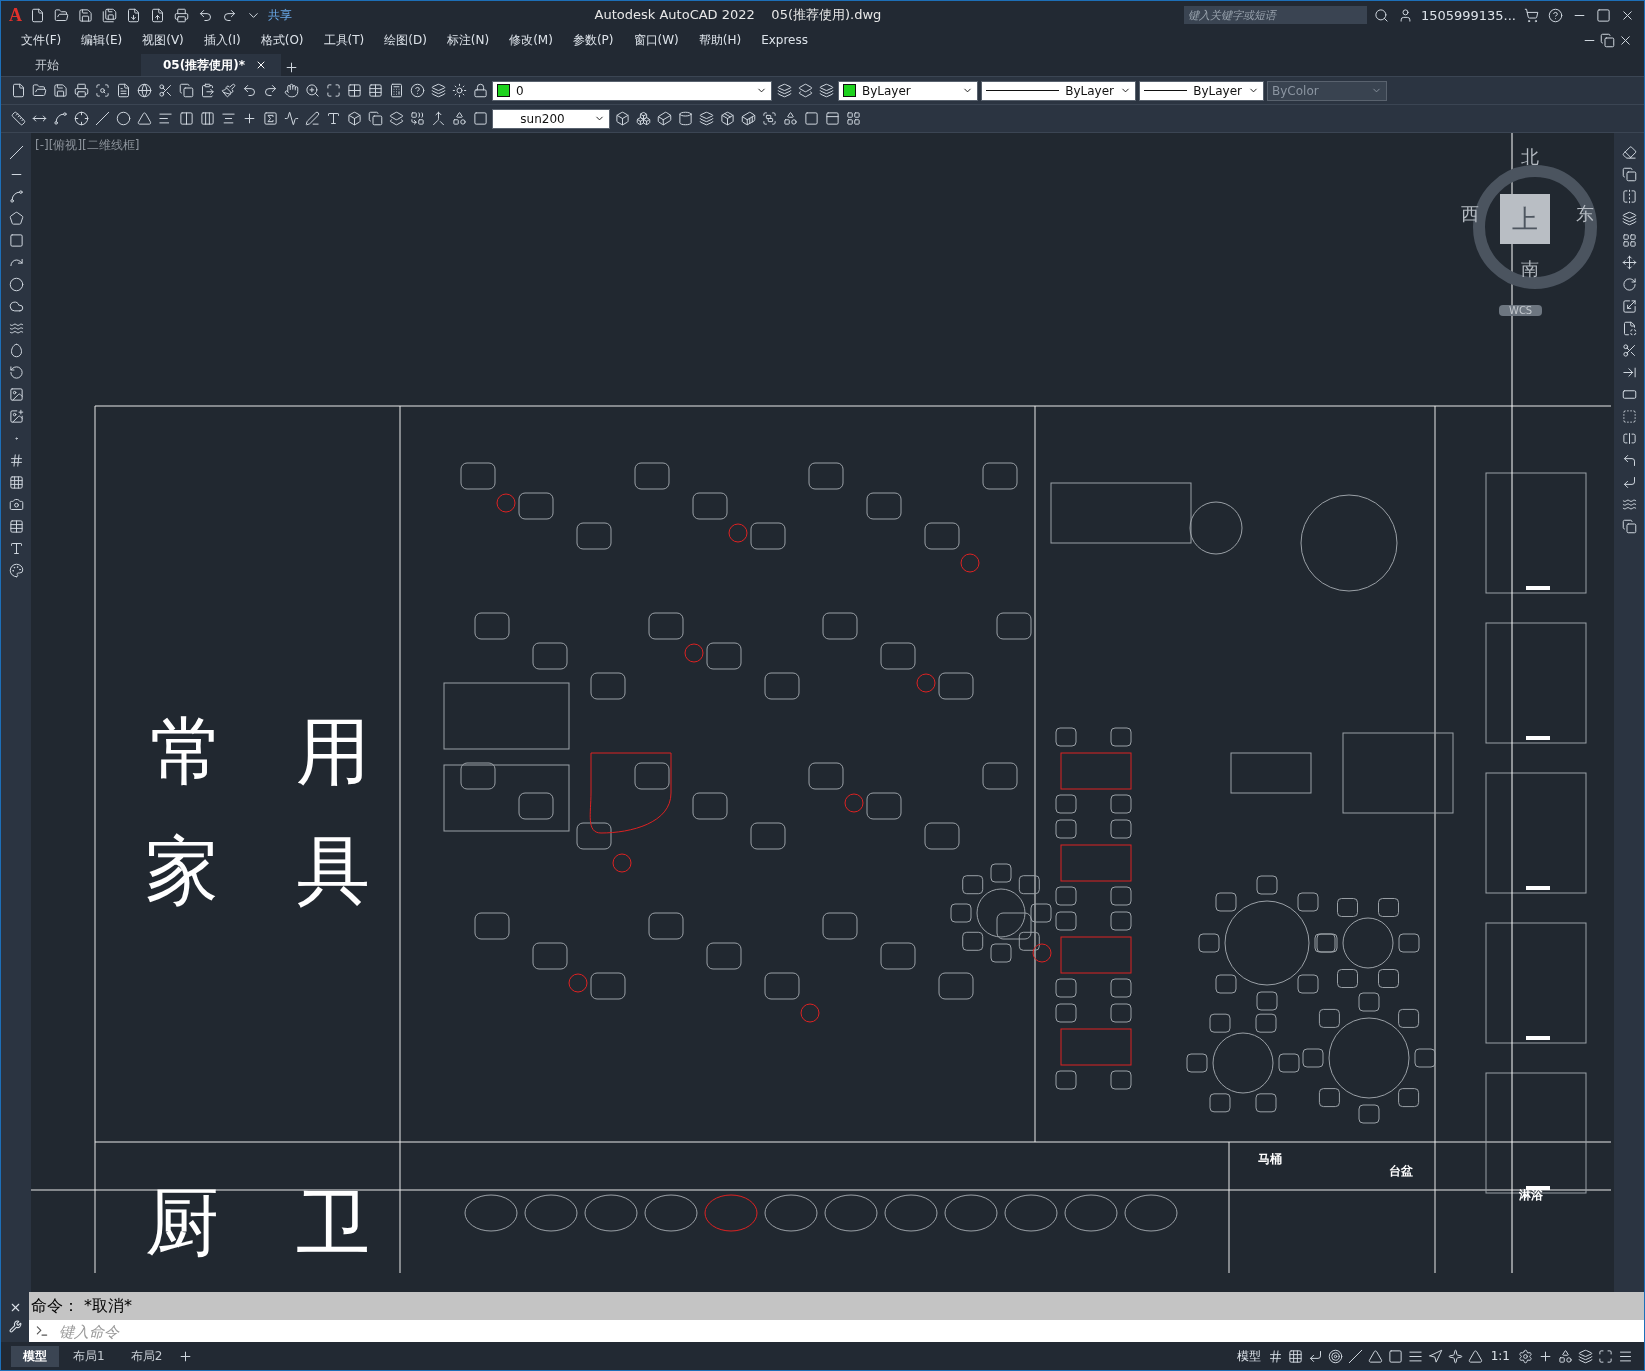  I want to click on layout-tab: 布局1, so click(89, 1356).